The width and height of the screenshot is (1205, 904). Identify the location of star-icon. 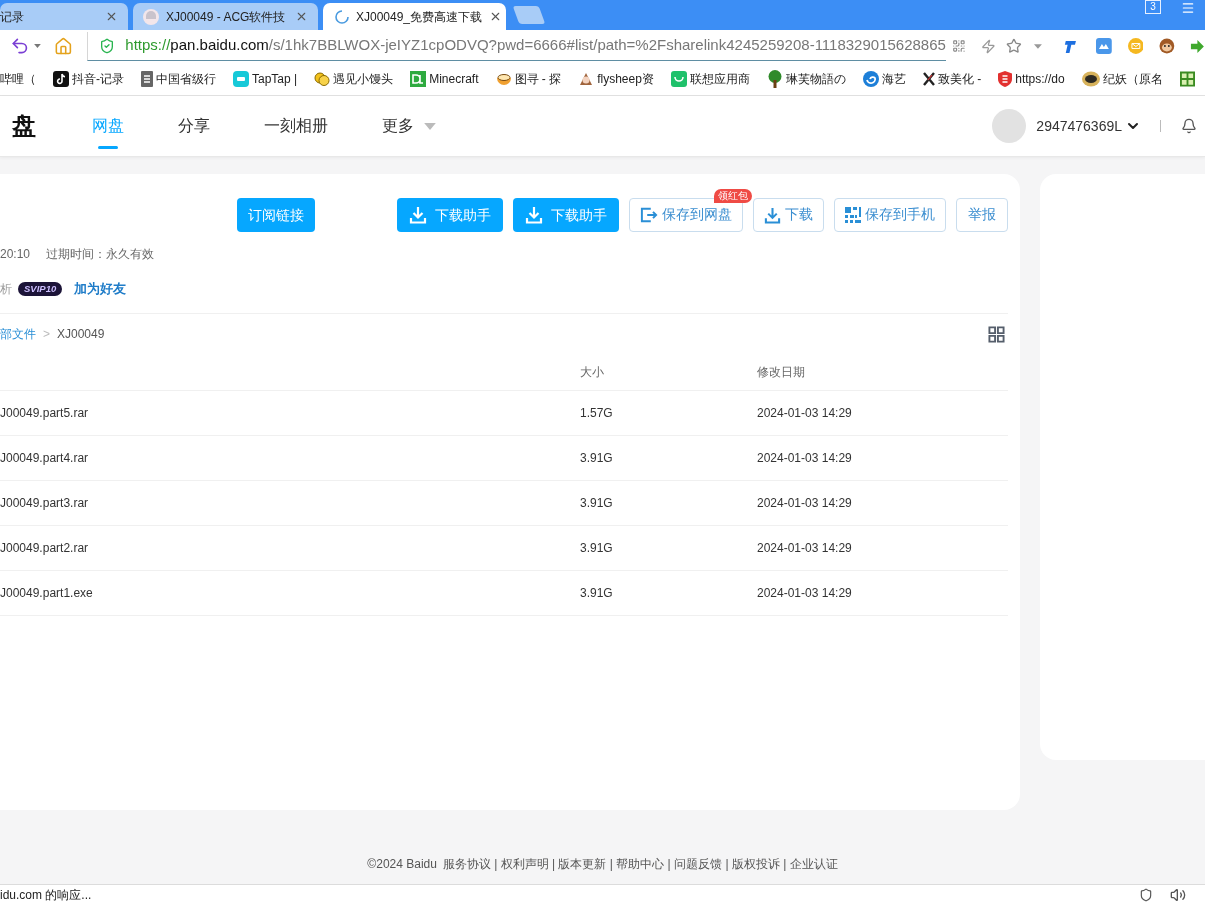
(1014, 46).